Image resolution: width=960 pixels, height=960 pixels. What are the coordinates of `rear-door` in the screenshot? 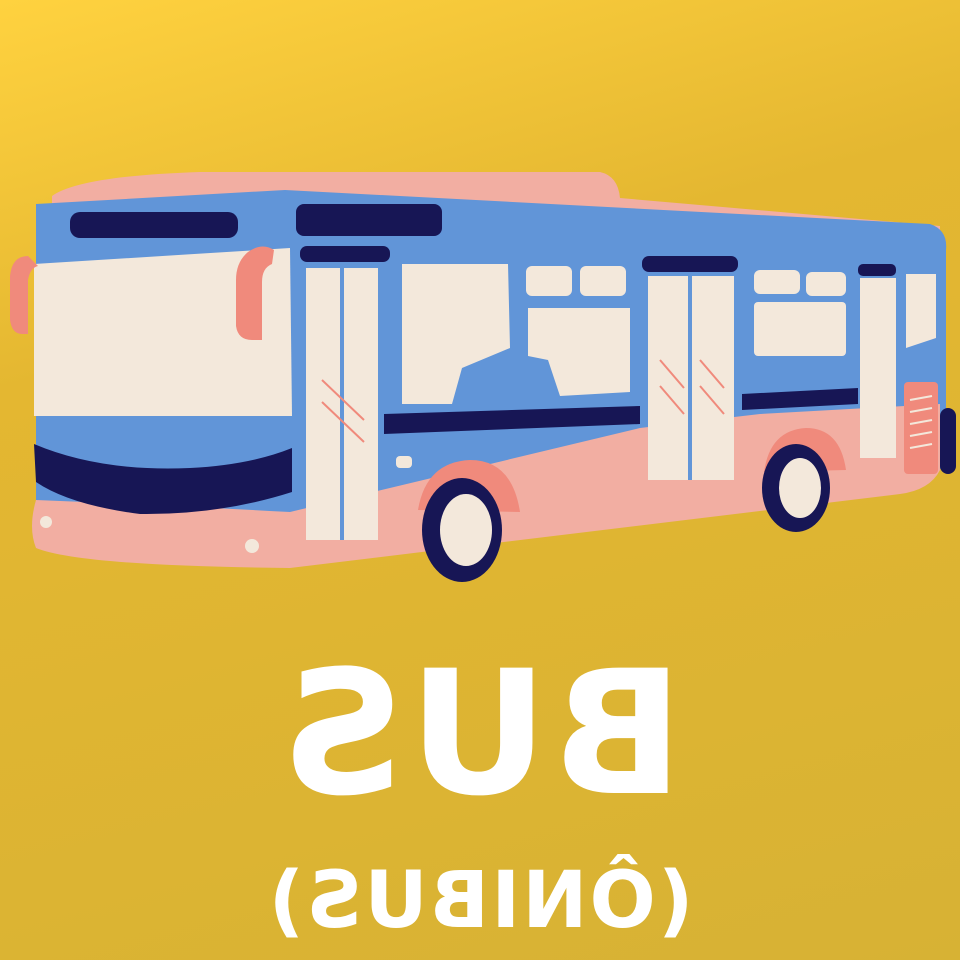 It's located at (878, 368).